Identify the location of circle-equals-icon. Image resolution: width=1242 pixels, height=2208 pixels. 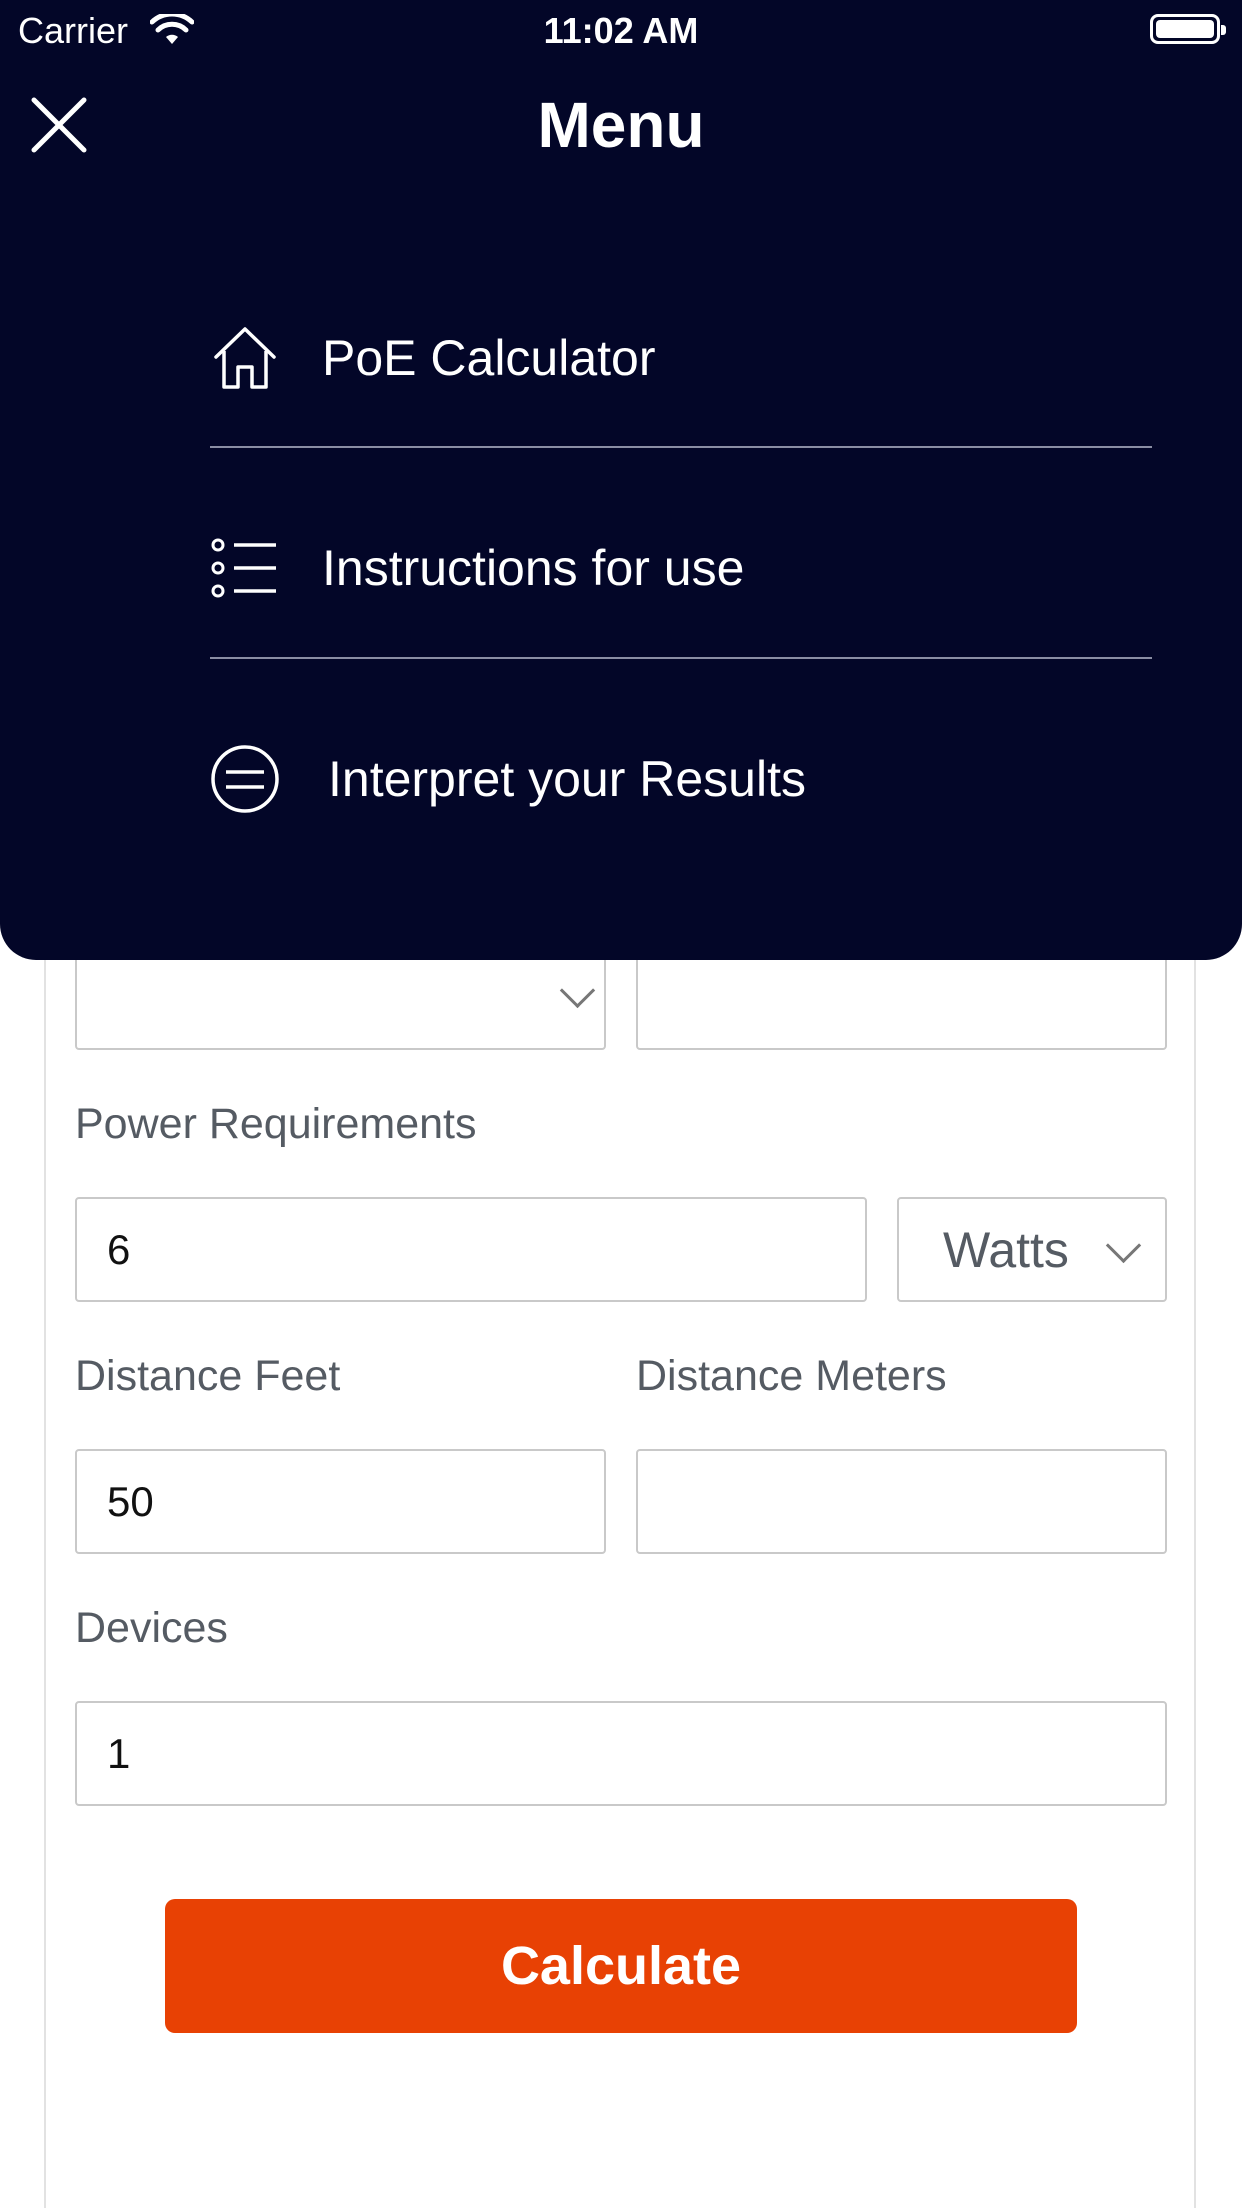
(245, 779).